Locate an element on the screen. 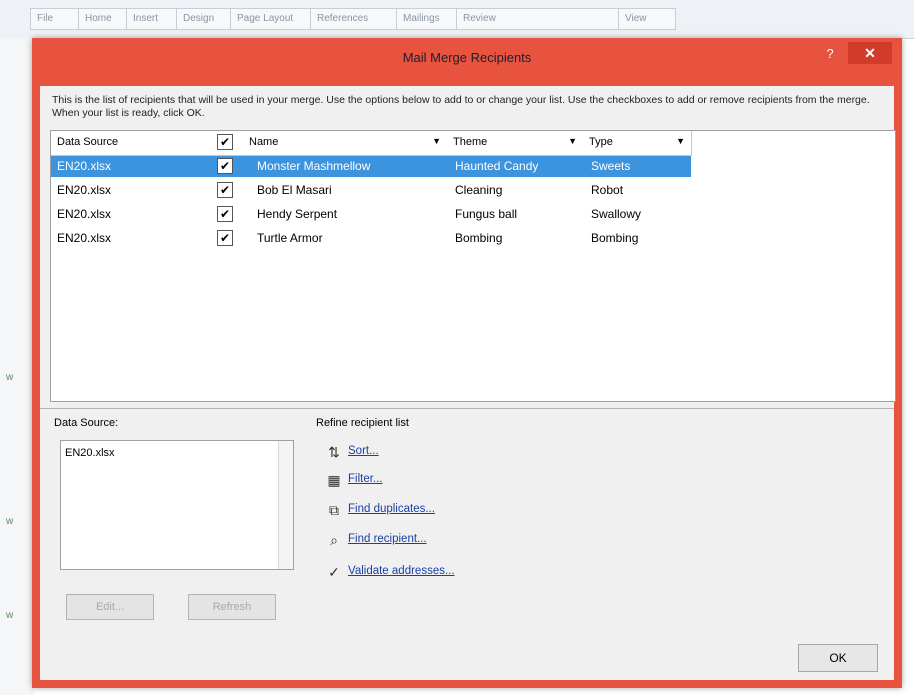 Image resolution: width=914 pixels, height=695 pixels. bg-tab: Home is located at coordinates (105, 19).